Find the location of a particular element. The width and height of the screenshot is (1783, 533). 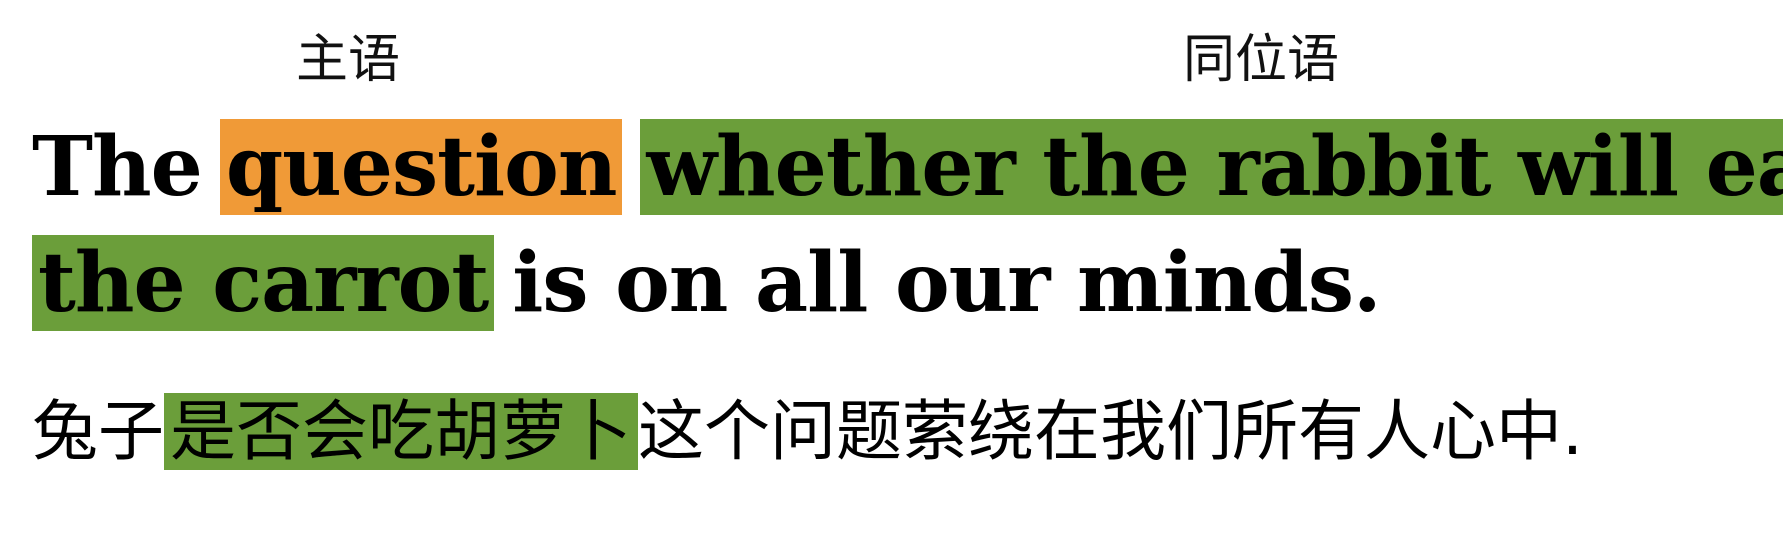

appositive-highlight-part-2: the carrot is located at coordinates (263, 283).